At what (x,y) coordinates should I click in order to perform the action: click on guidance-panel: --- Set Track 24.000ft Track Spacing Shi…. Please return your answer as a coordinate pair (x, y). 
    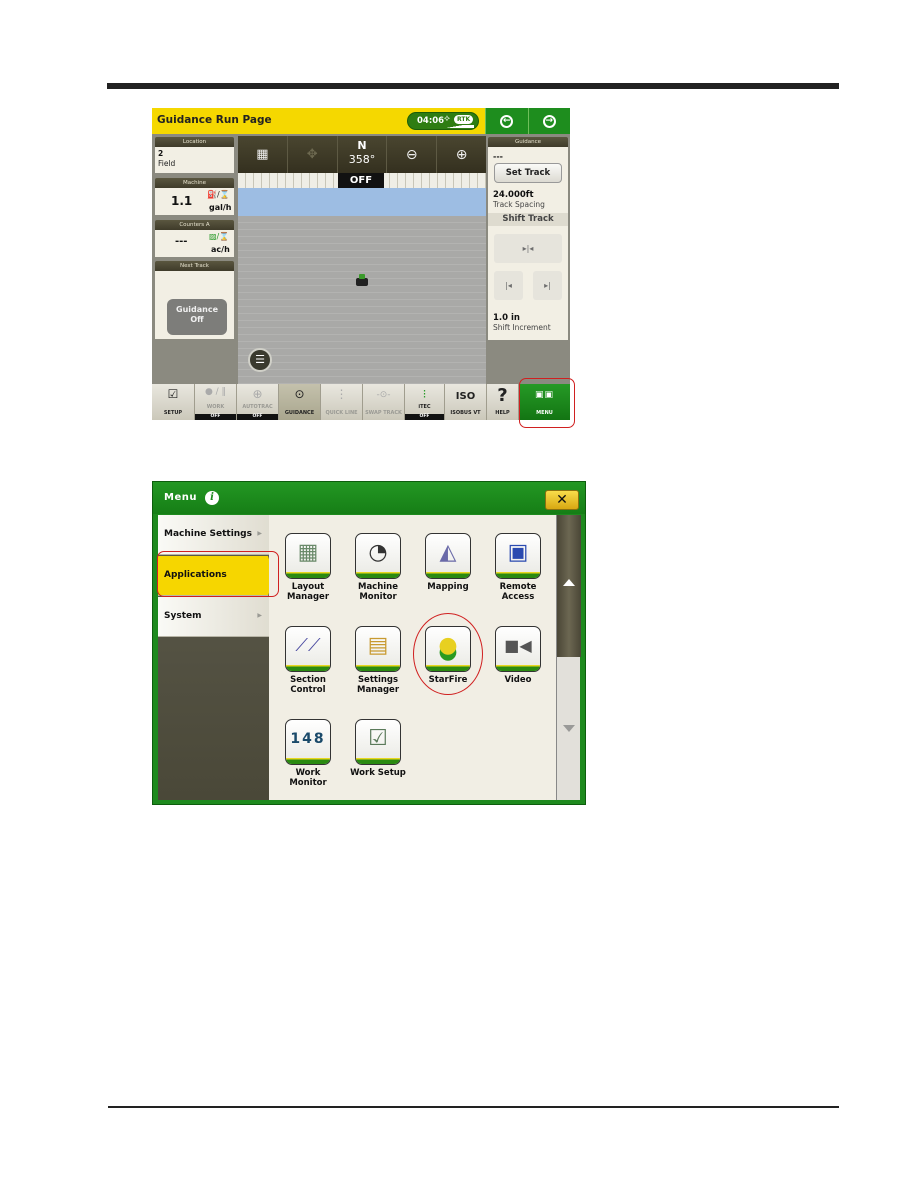
    Looking at the image, I should click on (528, 243).